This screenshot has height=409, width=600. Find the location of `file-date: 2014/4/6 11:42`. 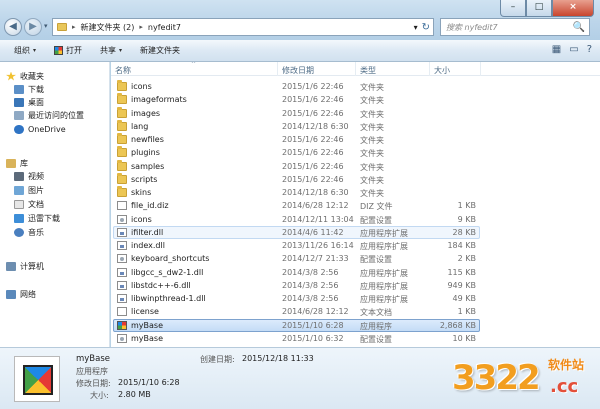

file-date: 2014/4/6 11:42 is located at coordinates (313, 232).